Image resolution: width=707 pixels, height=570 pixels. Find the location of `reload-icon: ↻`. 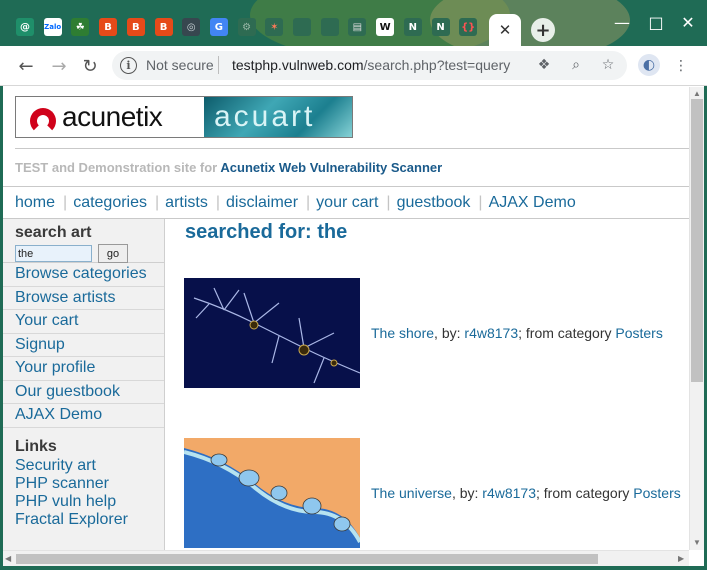

reload-icon: ↻ is located at coordinates (90, 66).